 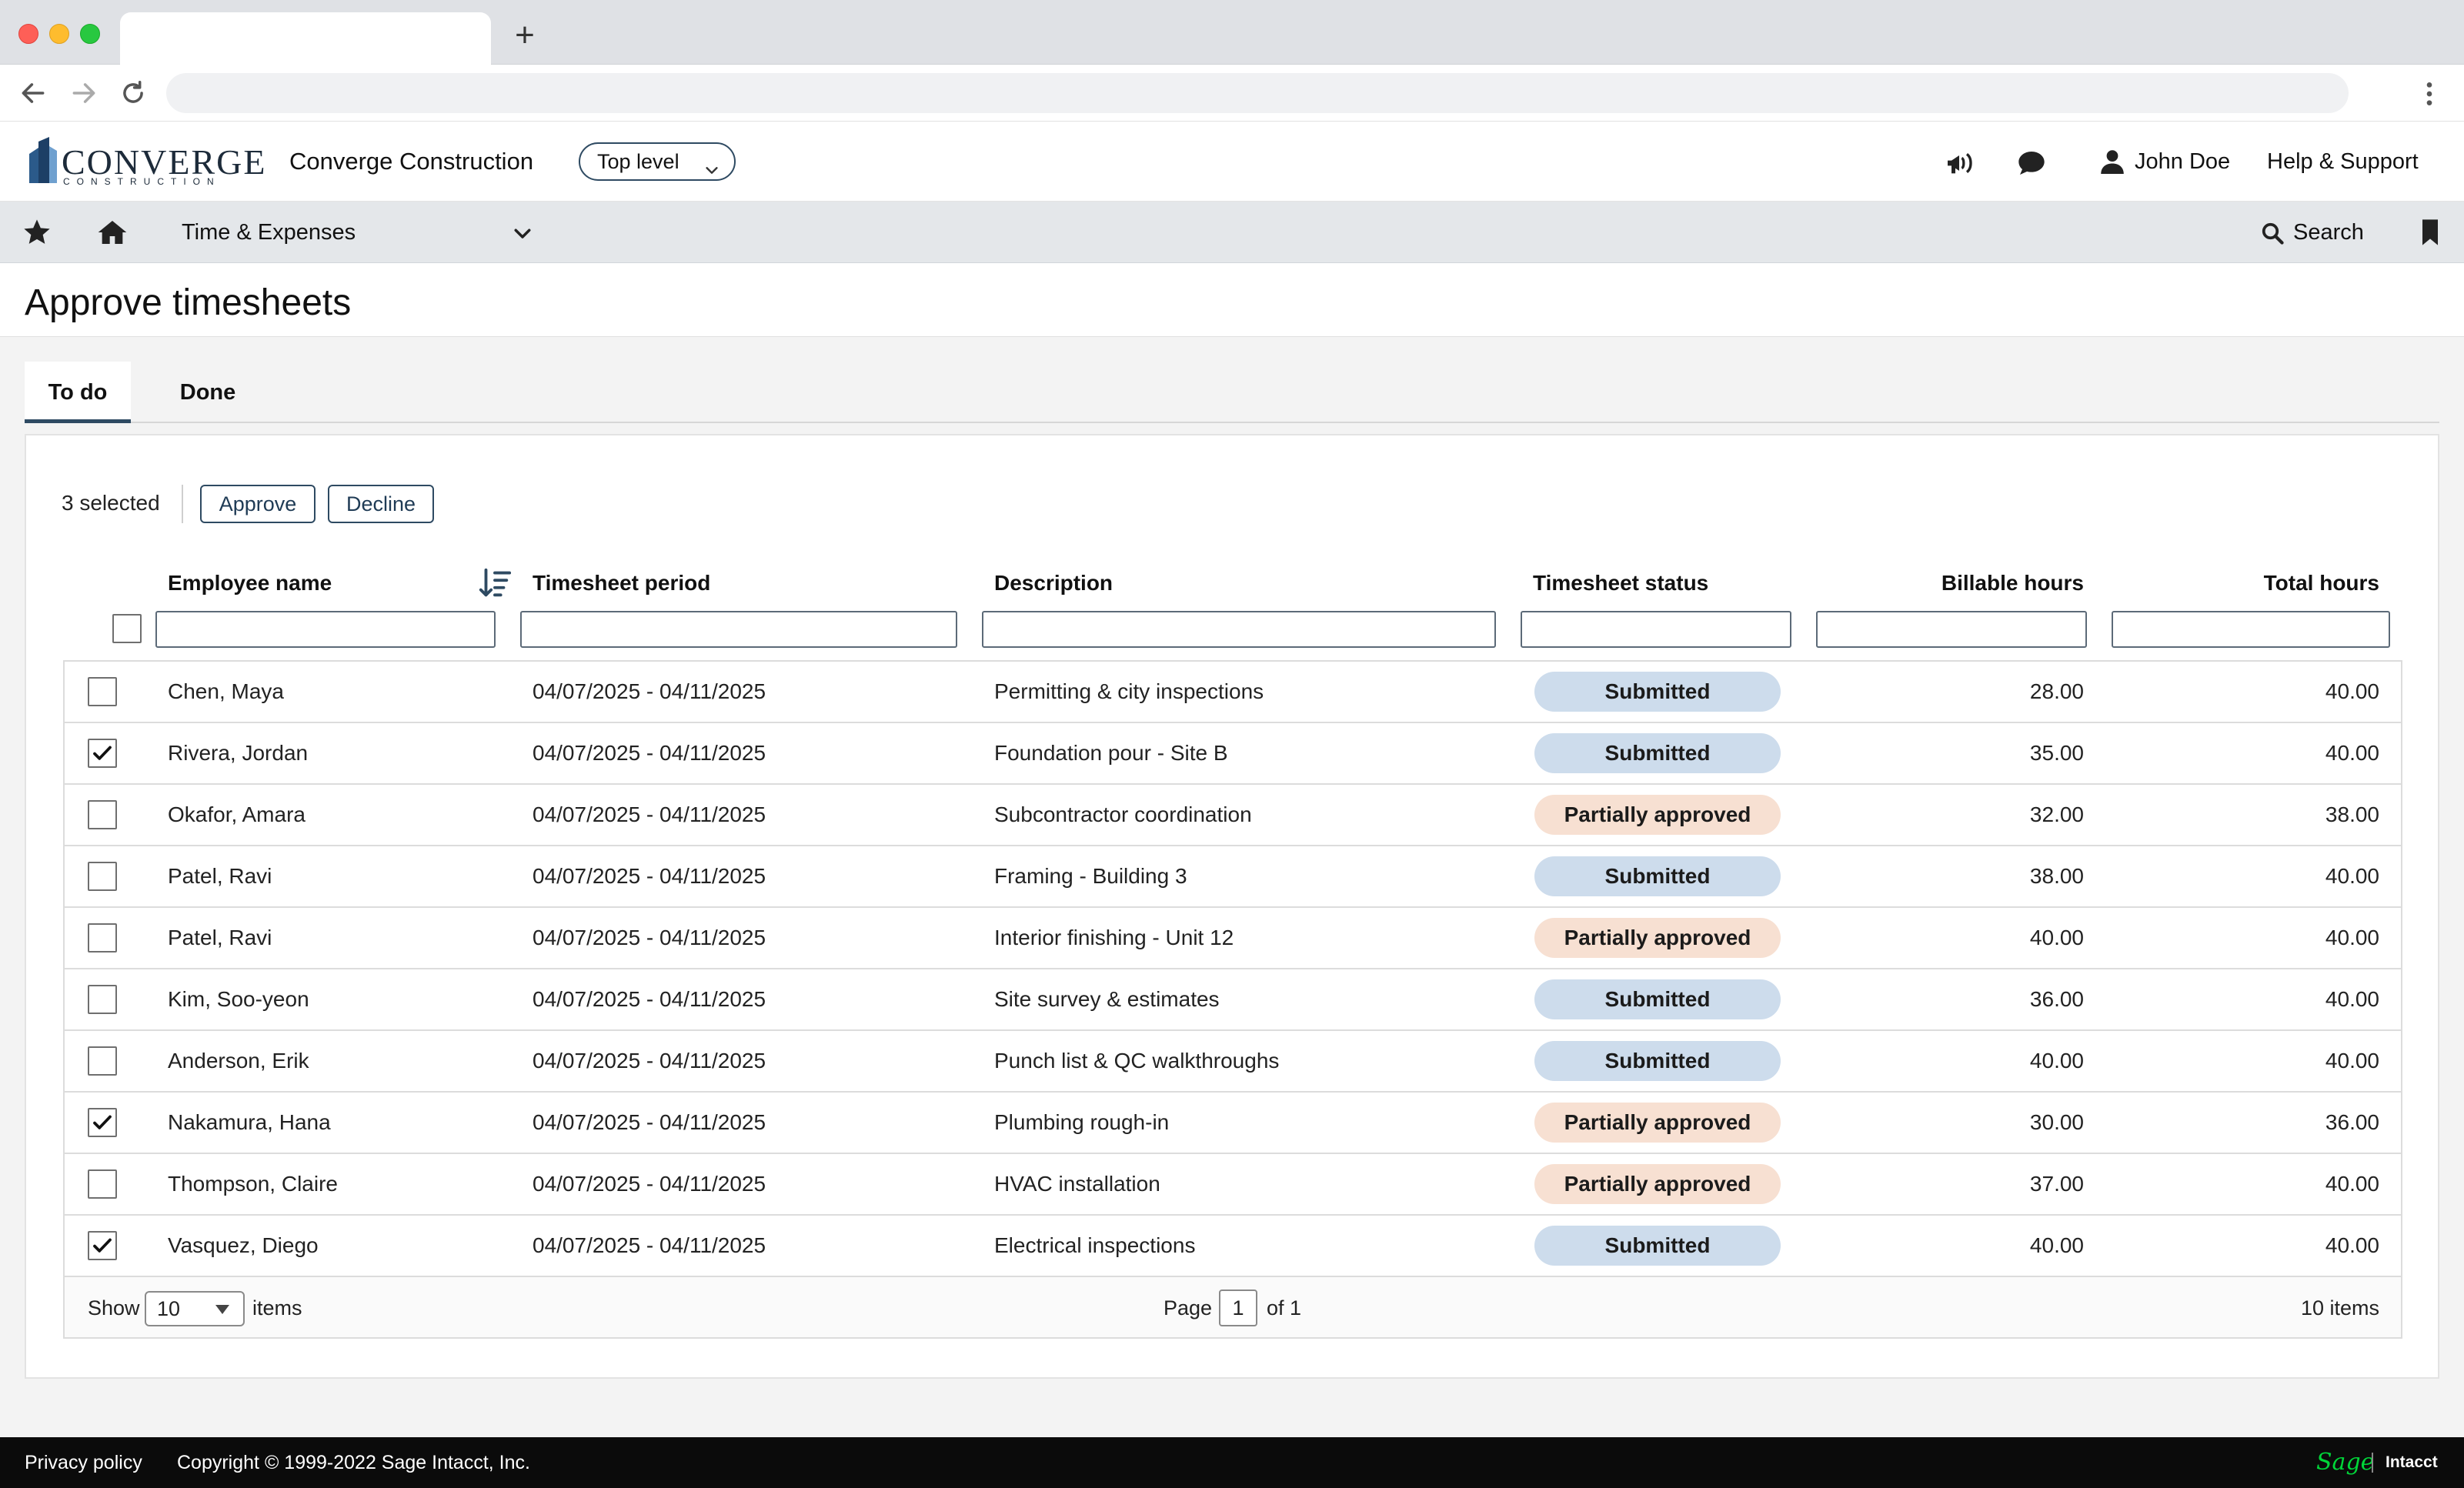 What do you see at coordinates (83, 93) in the screenshot?
I see `forward-icon` at bounding box center [83, 93].